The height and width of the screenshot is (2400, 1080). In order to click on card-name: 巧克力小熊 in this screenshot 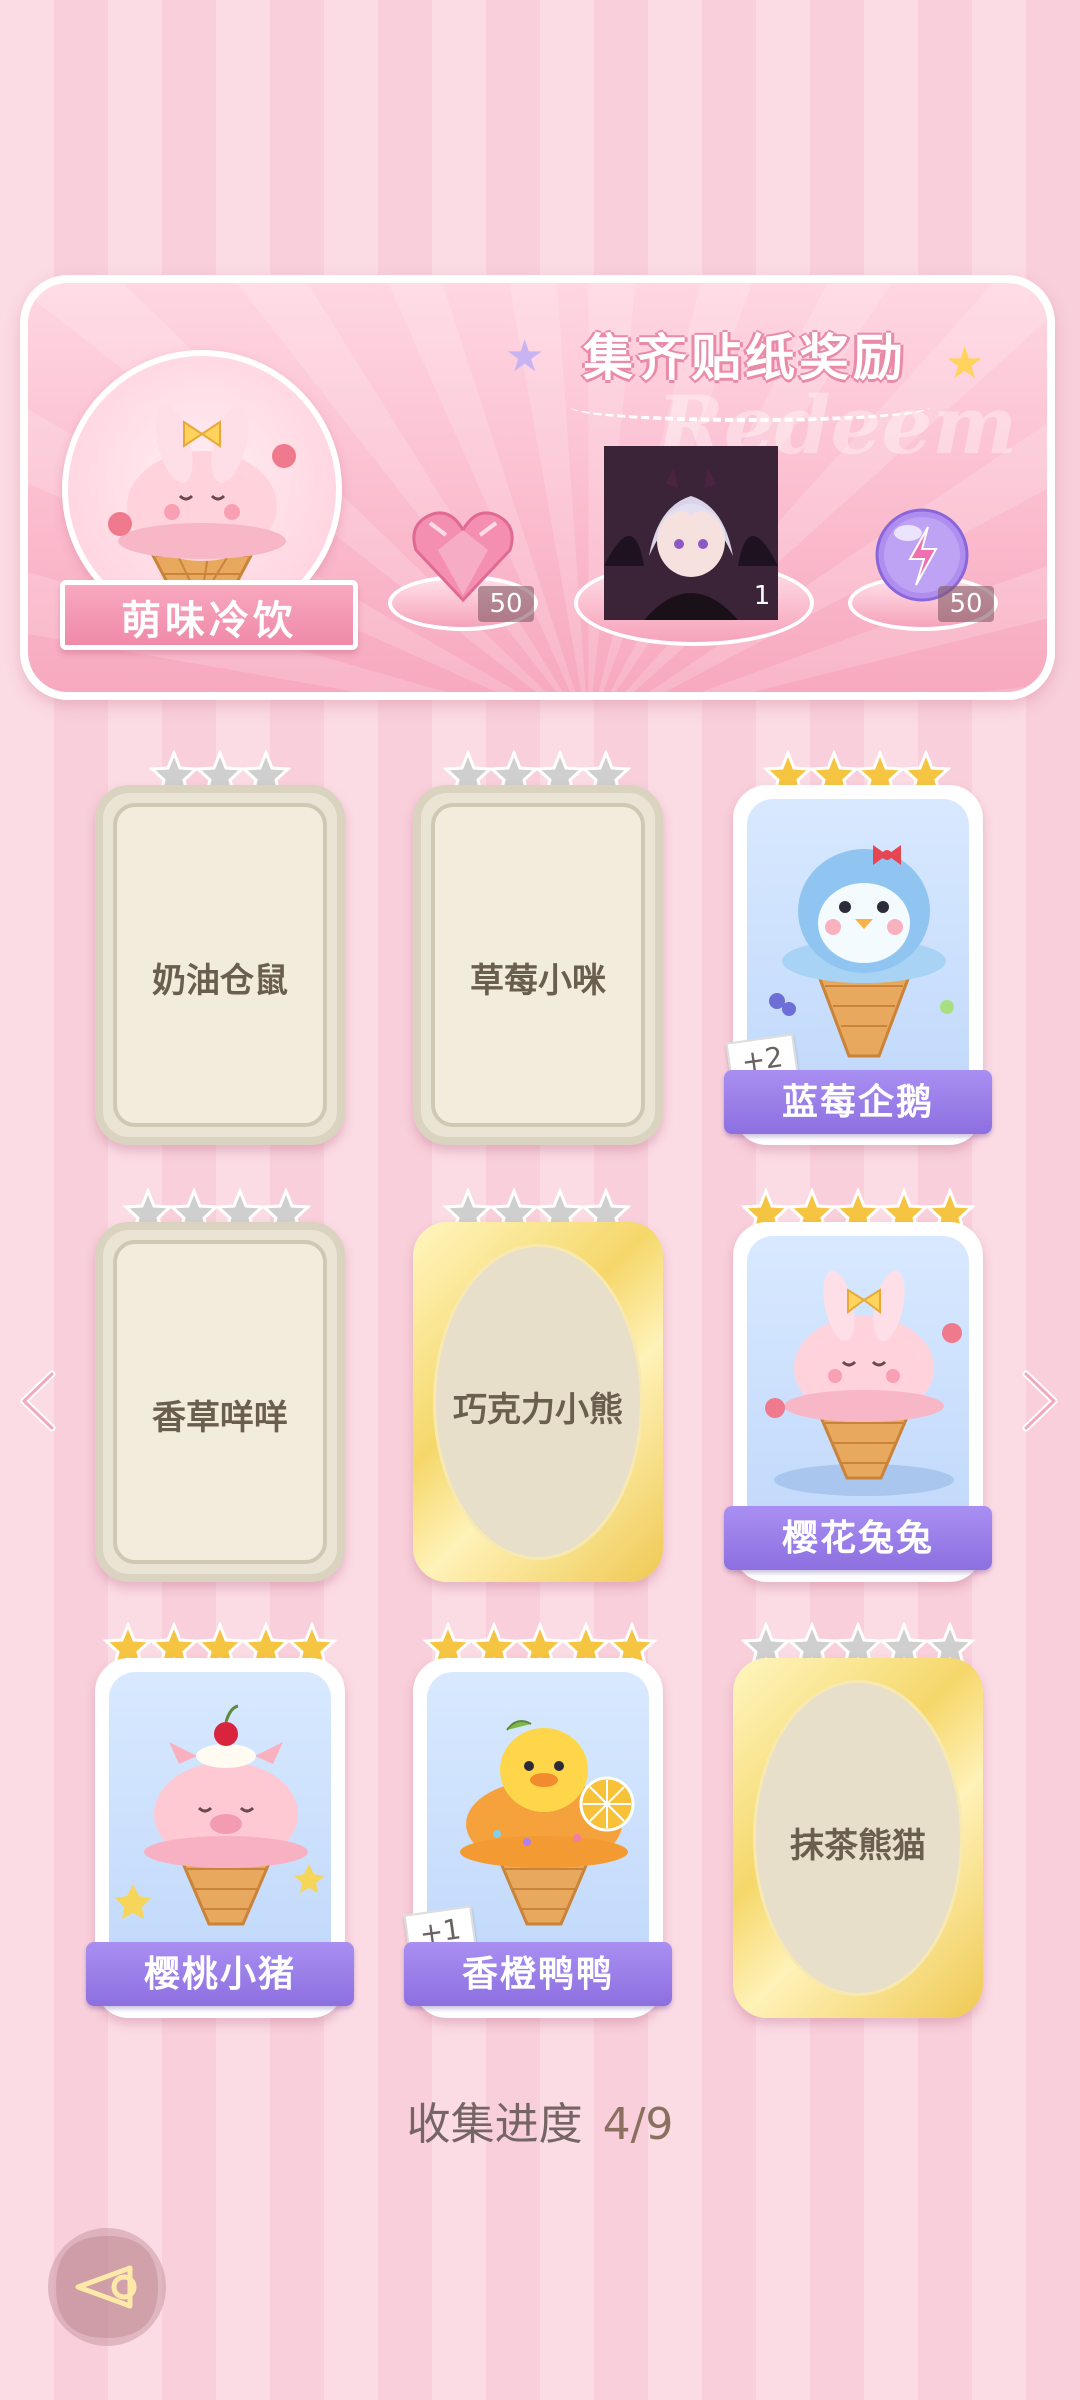, I will do `click(538, 1410)`.